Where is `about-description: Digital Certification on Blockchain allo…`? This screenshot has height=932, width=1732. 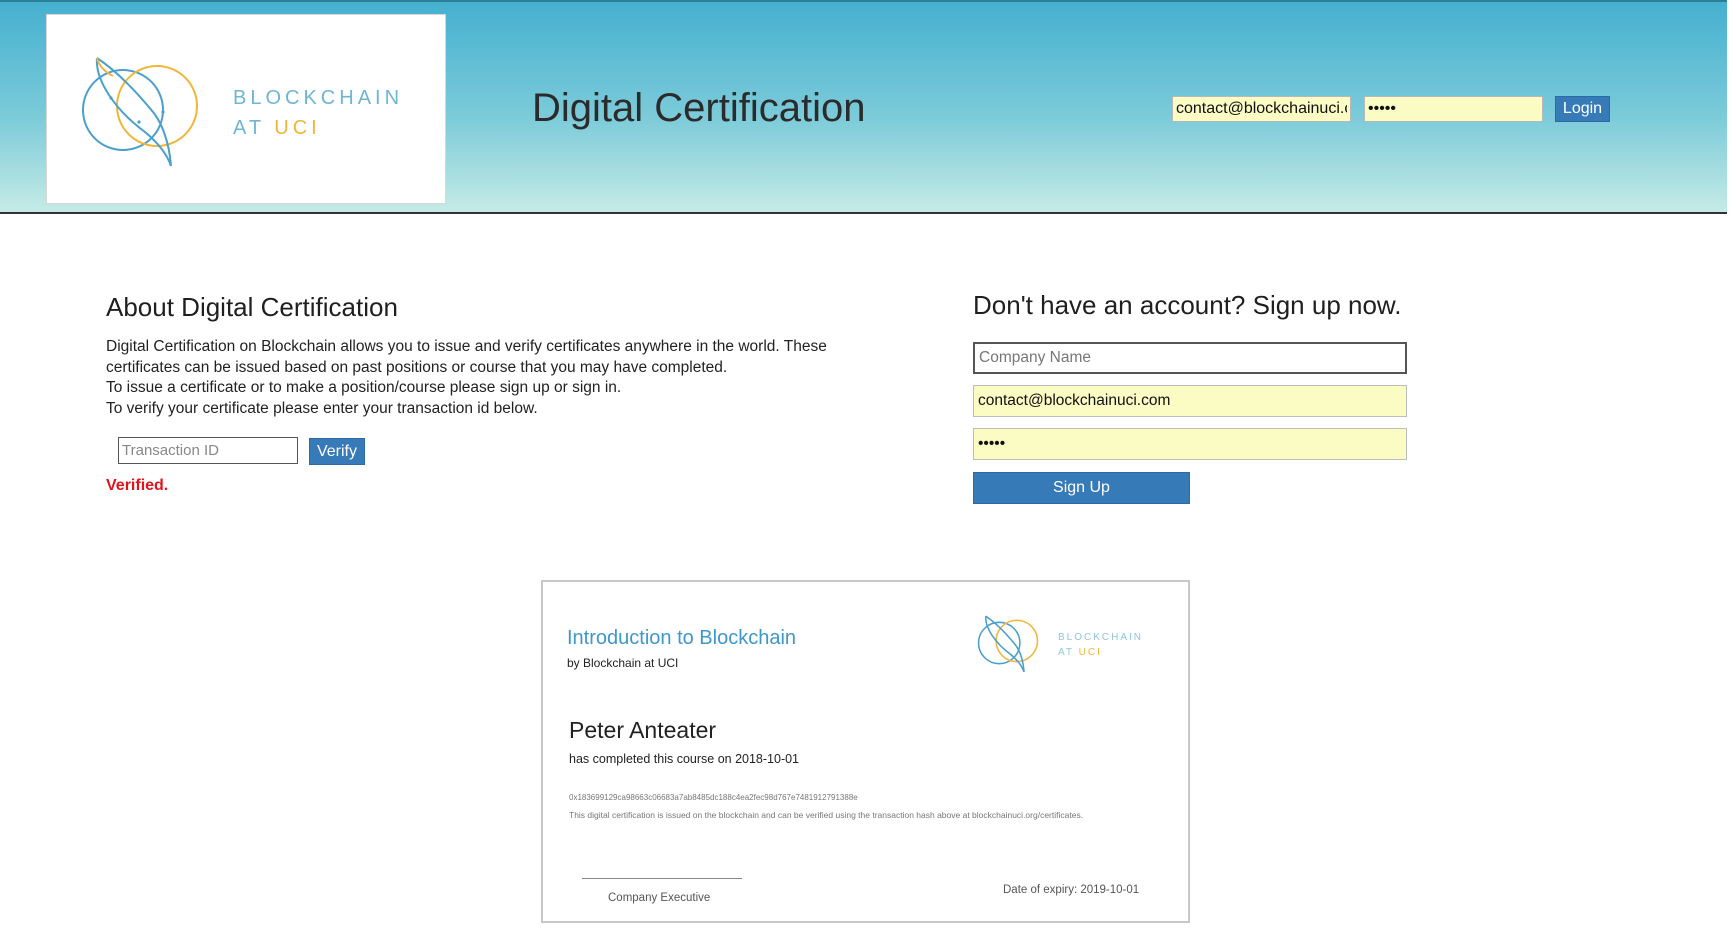
about-description: Digital Certification on Blockchain allo… is located at coordinates (486, 378).